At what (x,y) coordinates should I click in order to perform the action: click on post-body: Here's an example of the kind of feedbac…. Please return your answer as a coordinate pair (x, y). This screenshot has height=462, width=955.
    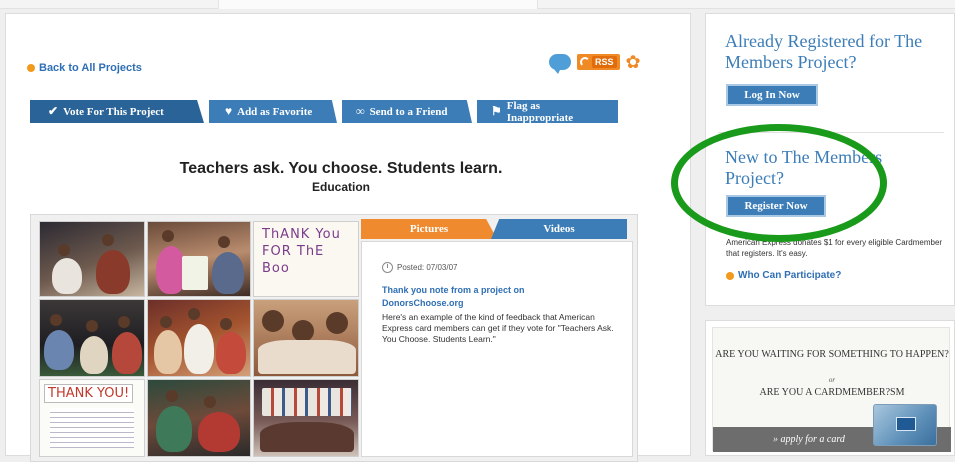
    Looking at the image, I should click on (498, 328).